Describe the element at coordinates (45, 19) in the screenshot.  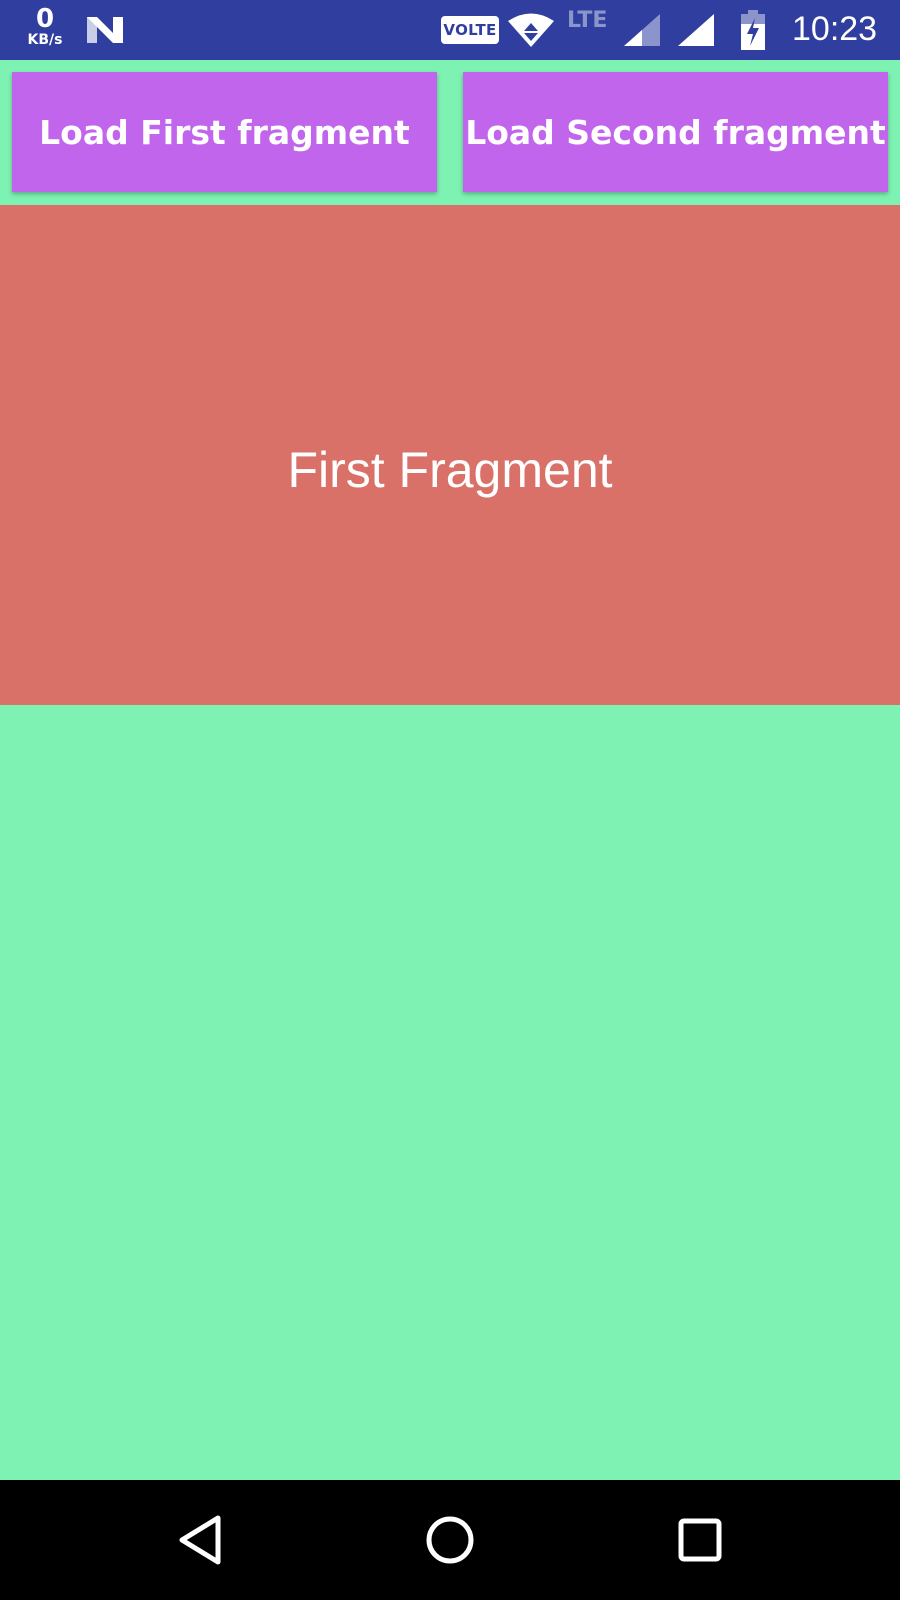
I see `network-speed-value: 0` at that location.